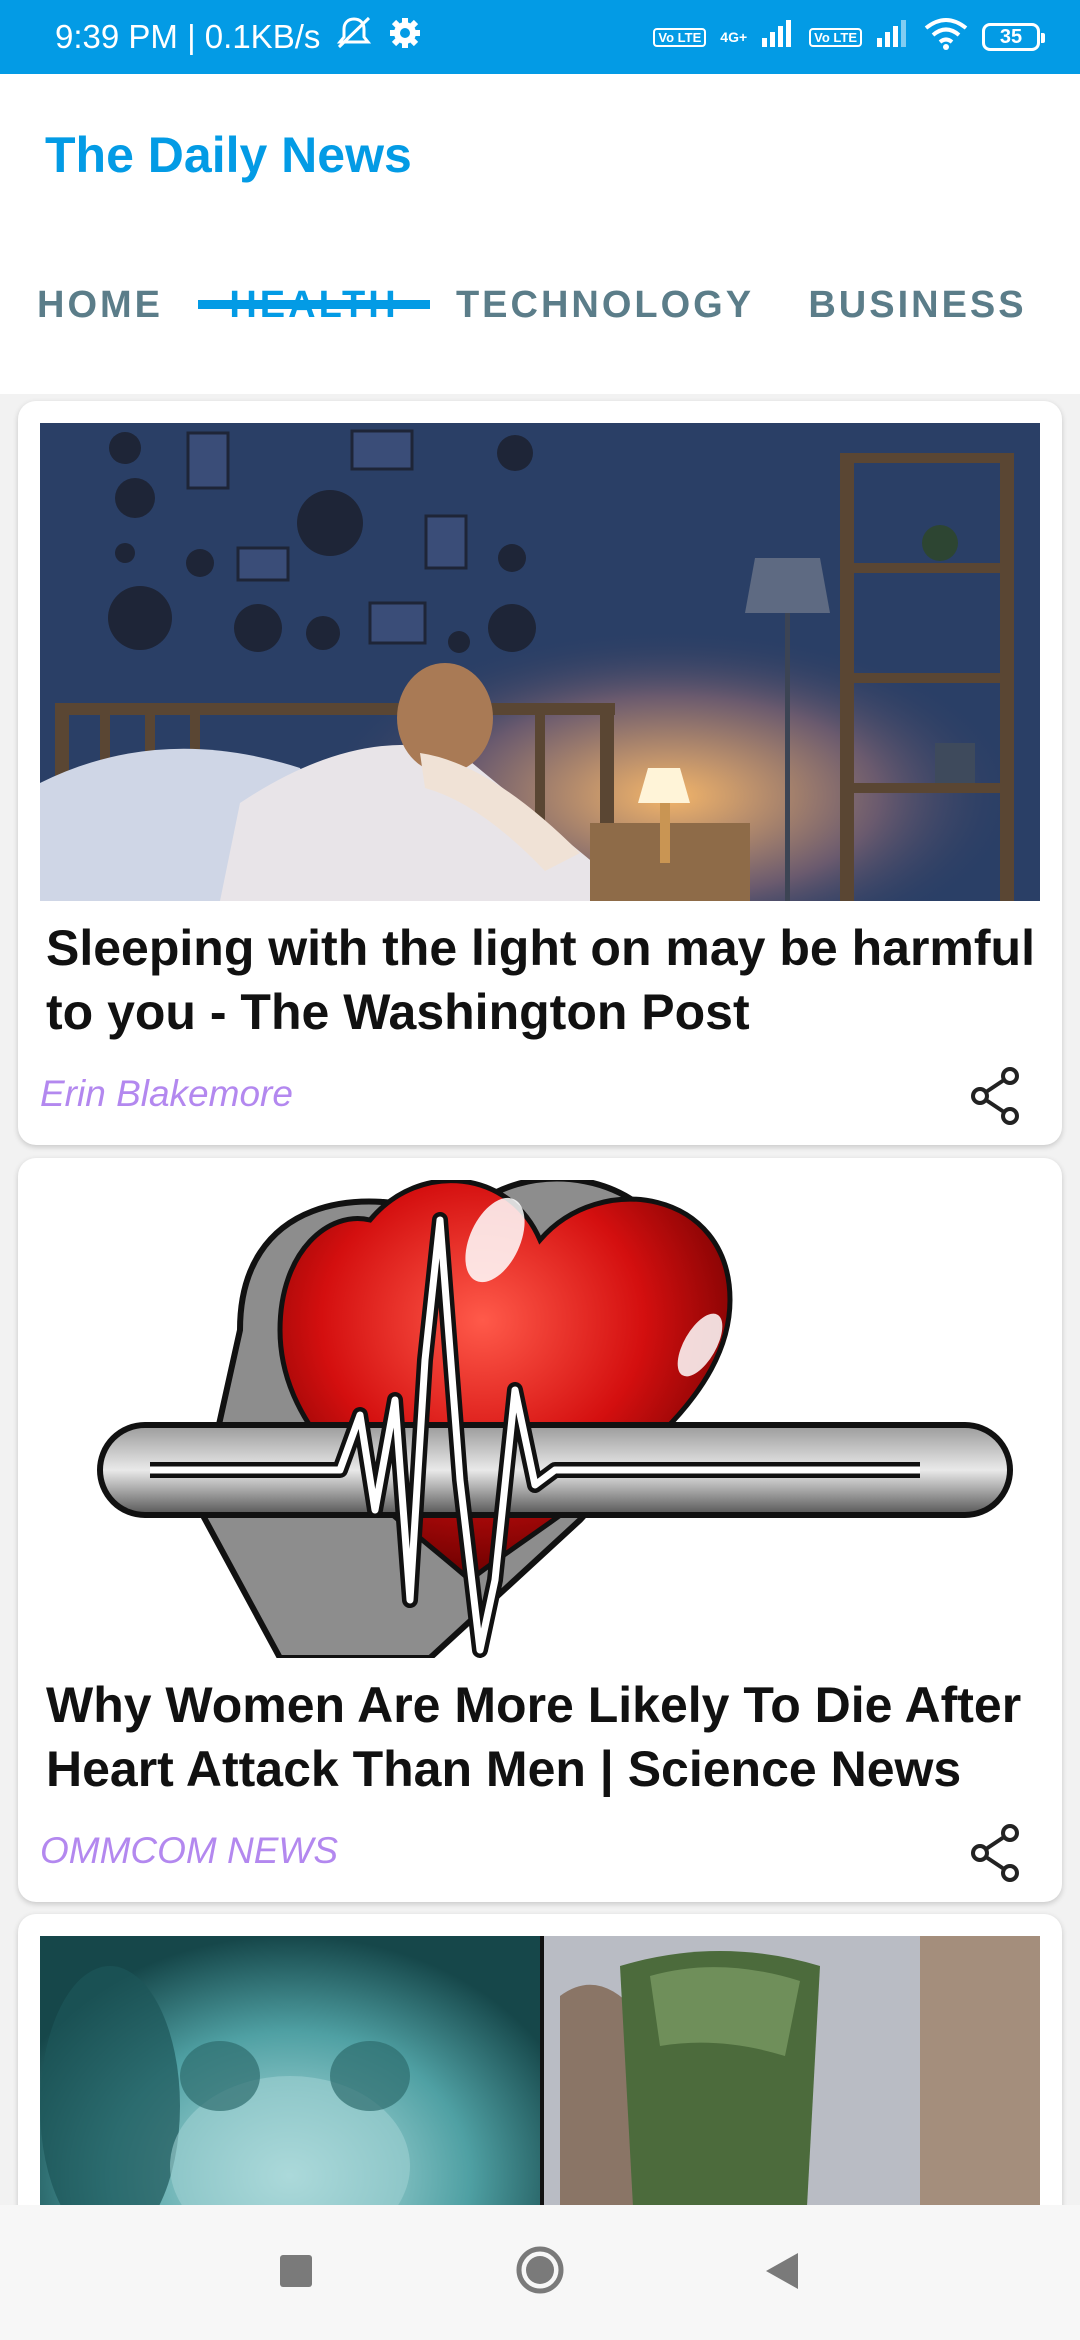  What do you see at coordinates (605, 339) in the screenshot?
I see `tab-technology: TECHNOLOGY` at bounding box center [605, 339].